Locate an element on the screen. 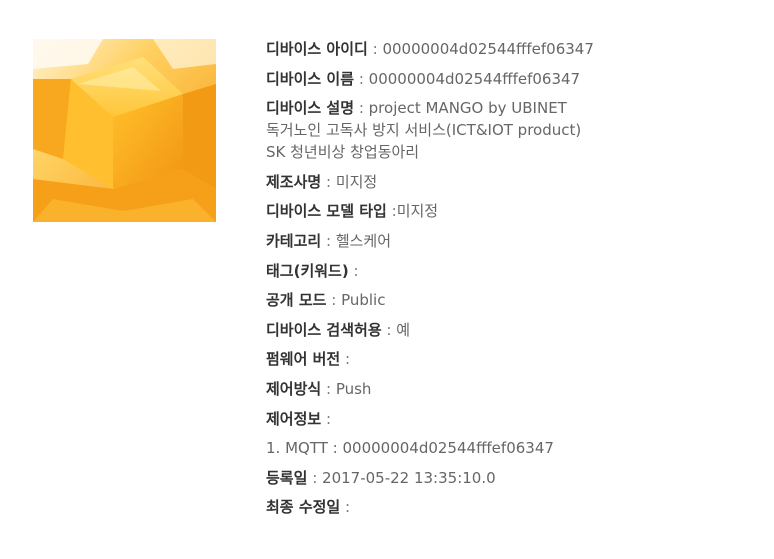  model-type-row: 디바이스 모델 타입 :미지정 is located at coordinates (516, 211).